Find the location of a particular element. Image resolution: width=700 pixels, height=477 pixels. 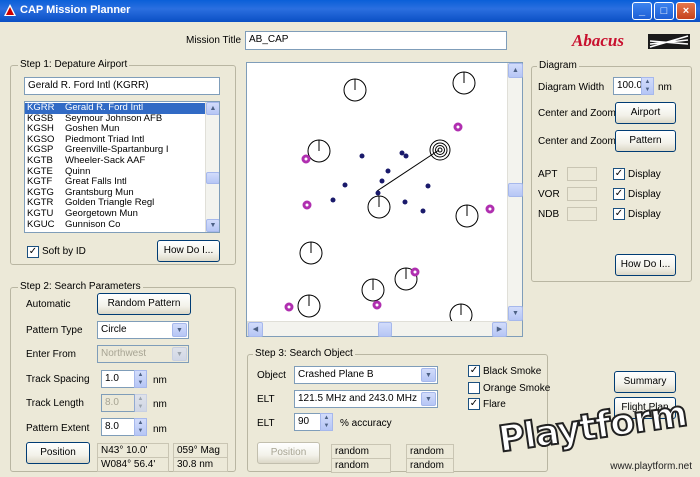

elt-accuracy-input: 90 is located at coordinates (307, 422).